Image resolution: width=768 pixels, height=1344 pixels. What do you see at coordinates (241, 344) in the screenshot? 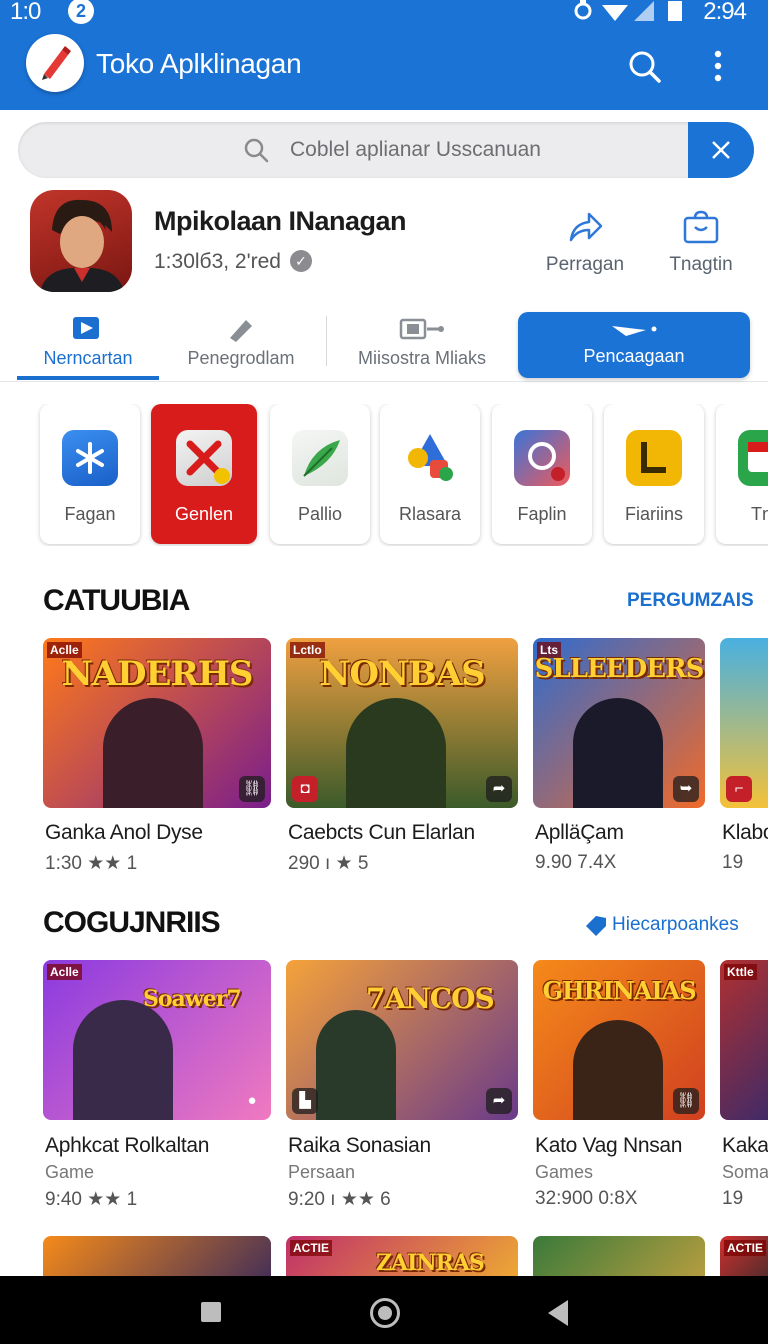
I see `tab-draw: Penegrodlam` at bounding box center [241, 344].